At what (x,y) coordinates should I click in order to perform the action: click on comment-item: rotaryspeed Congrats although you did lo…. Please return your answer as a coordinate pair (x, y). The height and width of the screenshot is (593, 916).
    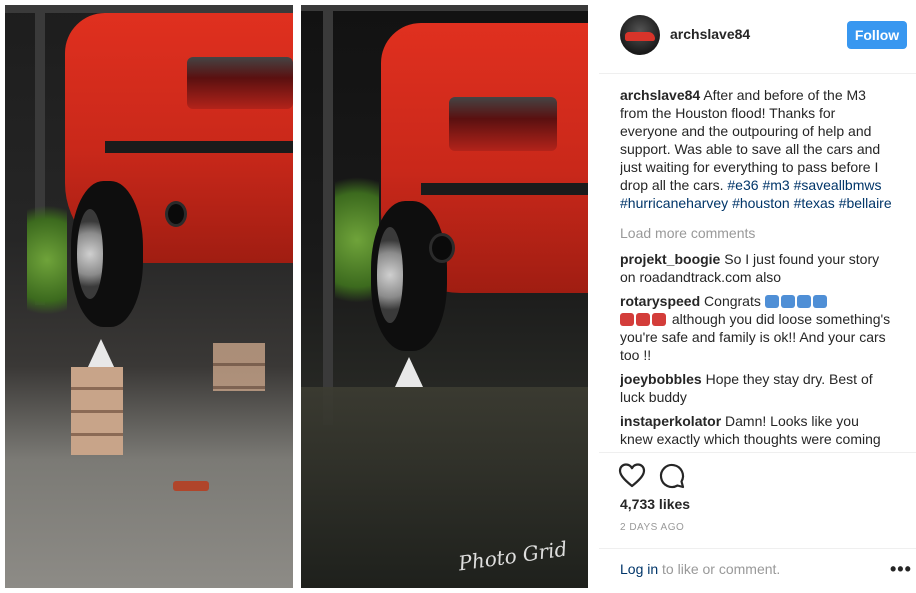
    Looking at the image, I should click on (756, 328).